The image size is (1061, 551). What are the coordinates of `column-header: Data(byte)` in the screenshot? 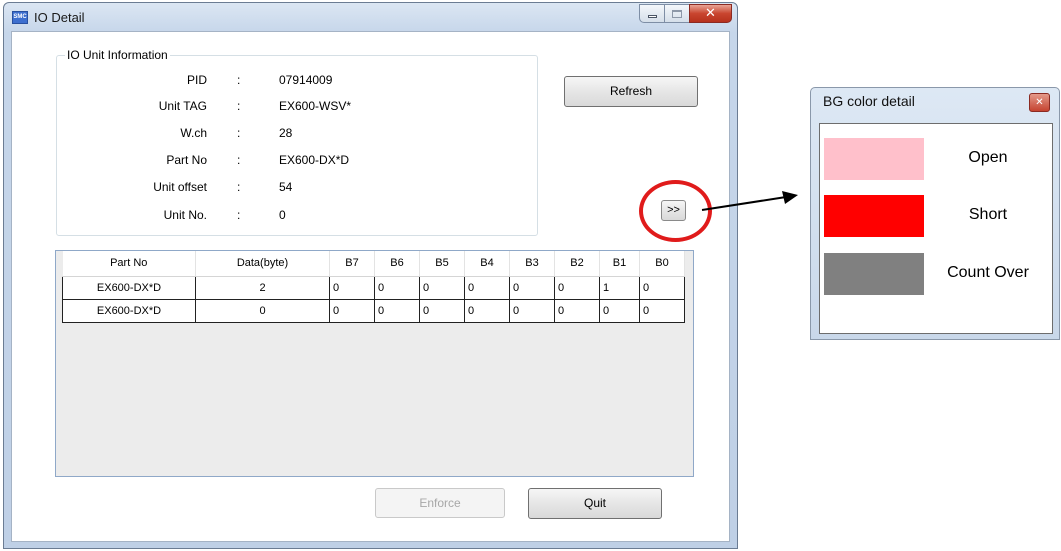 It's located at (262, 264).